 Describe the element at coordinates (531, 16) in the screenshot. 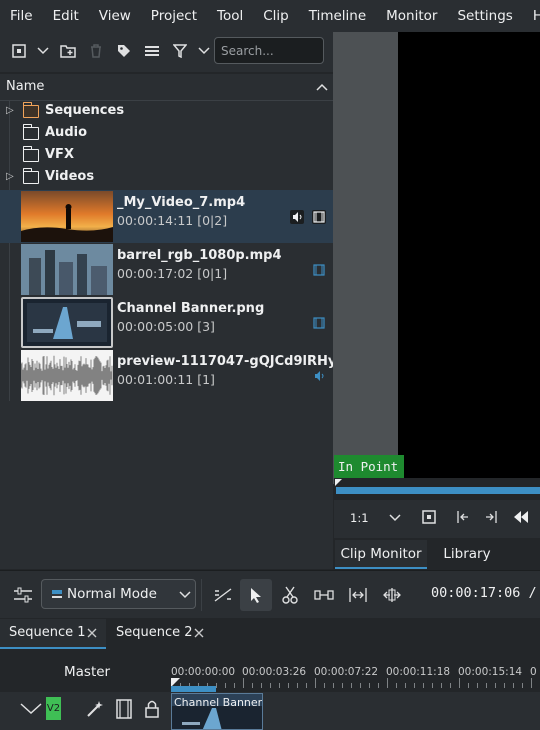

I see `menu-help: Help` at that location.